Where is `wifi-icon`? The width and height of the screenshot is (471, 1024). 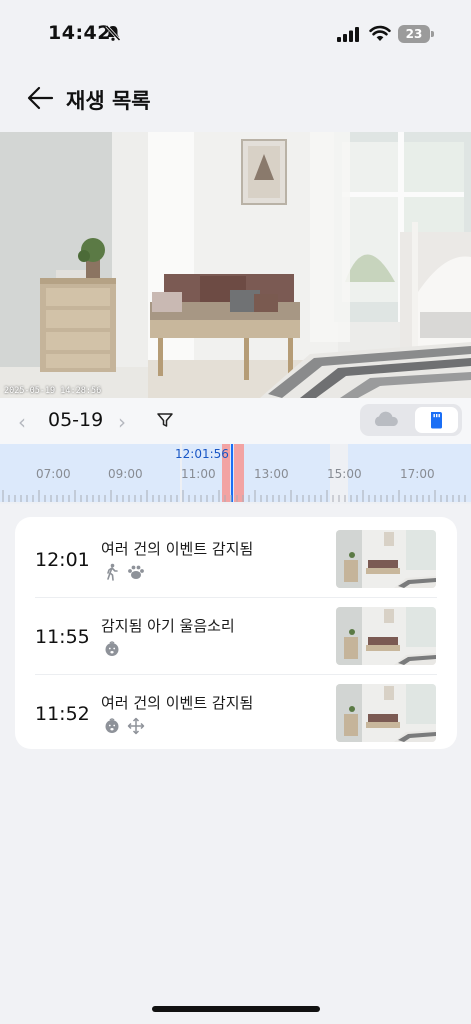
wifi-icon is located at coordinates (380, 33).